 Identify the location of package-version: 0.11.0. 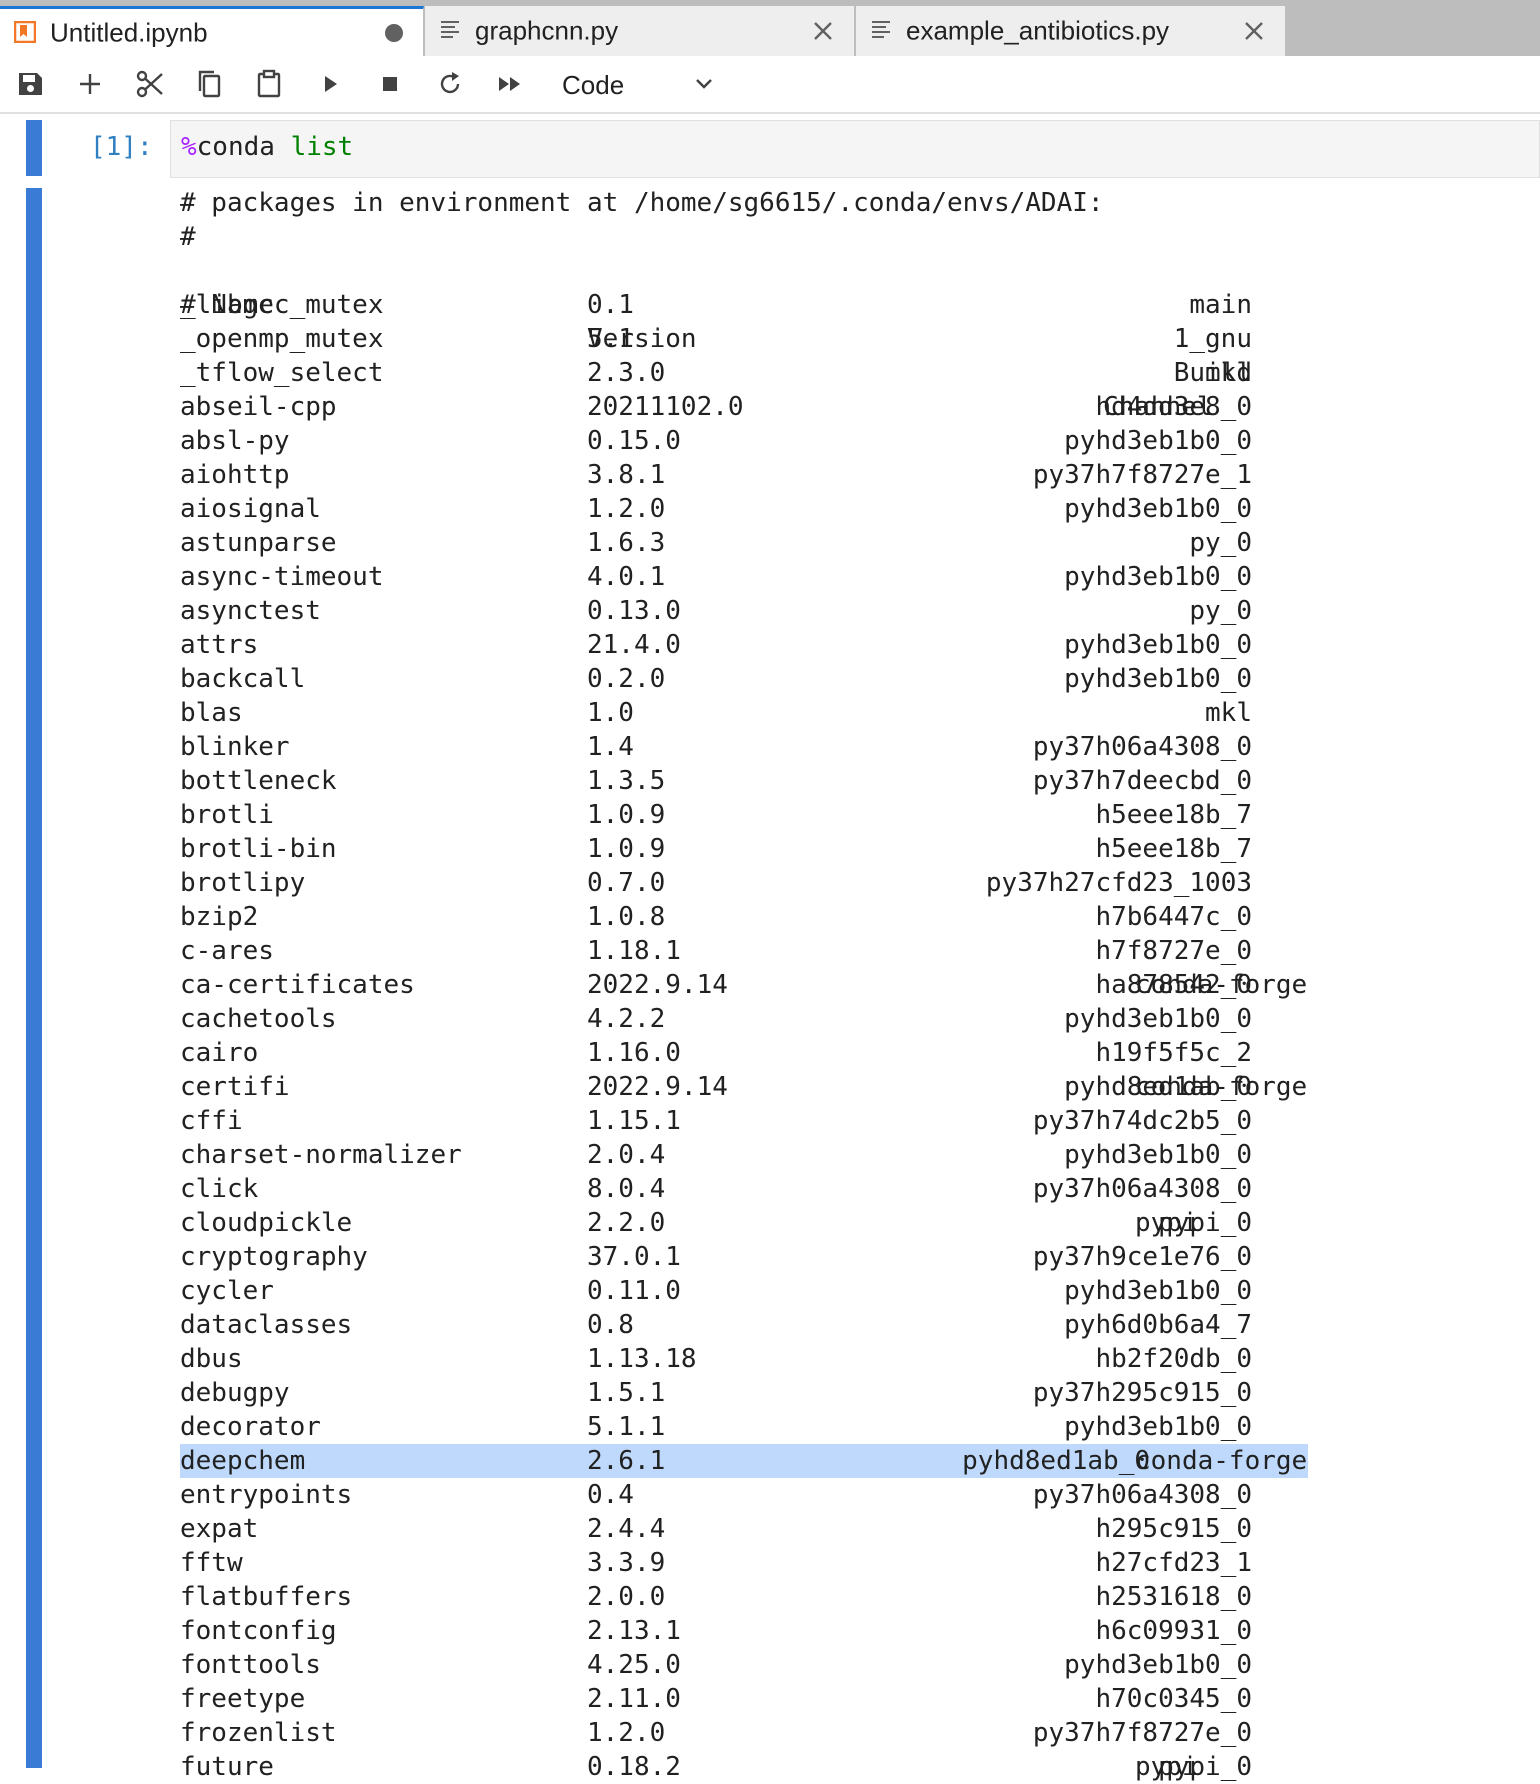
(634, 1291).